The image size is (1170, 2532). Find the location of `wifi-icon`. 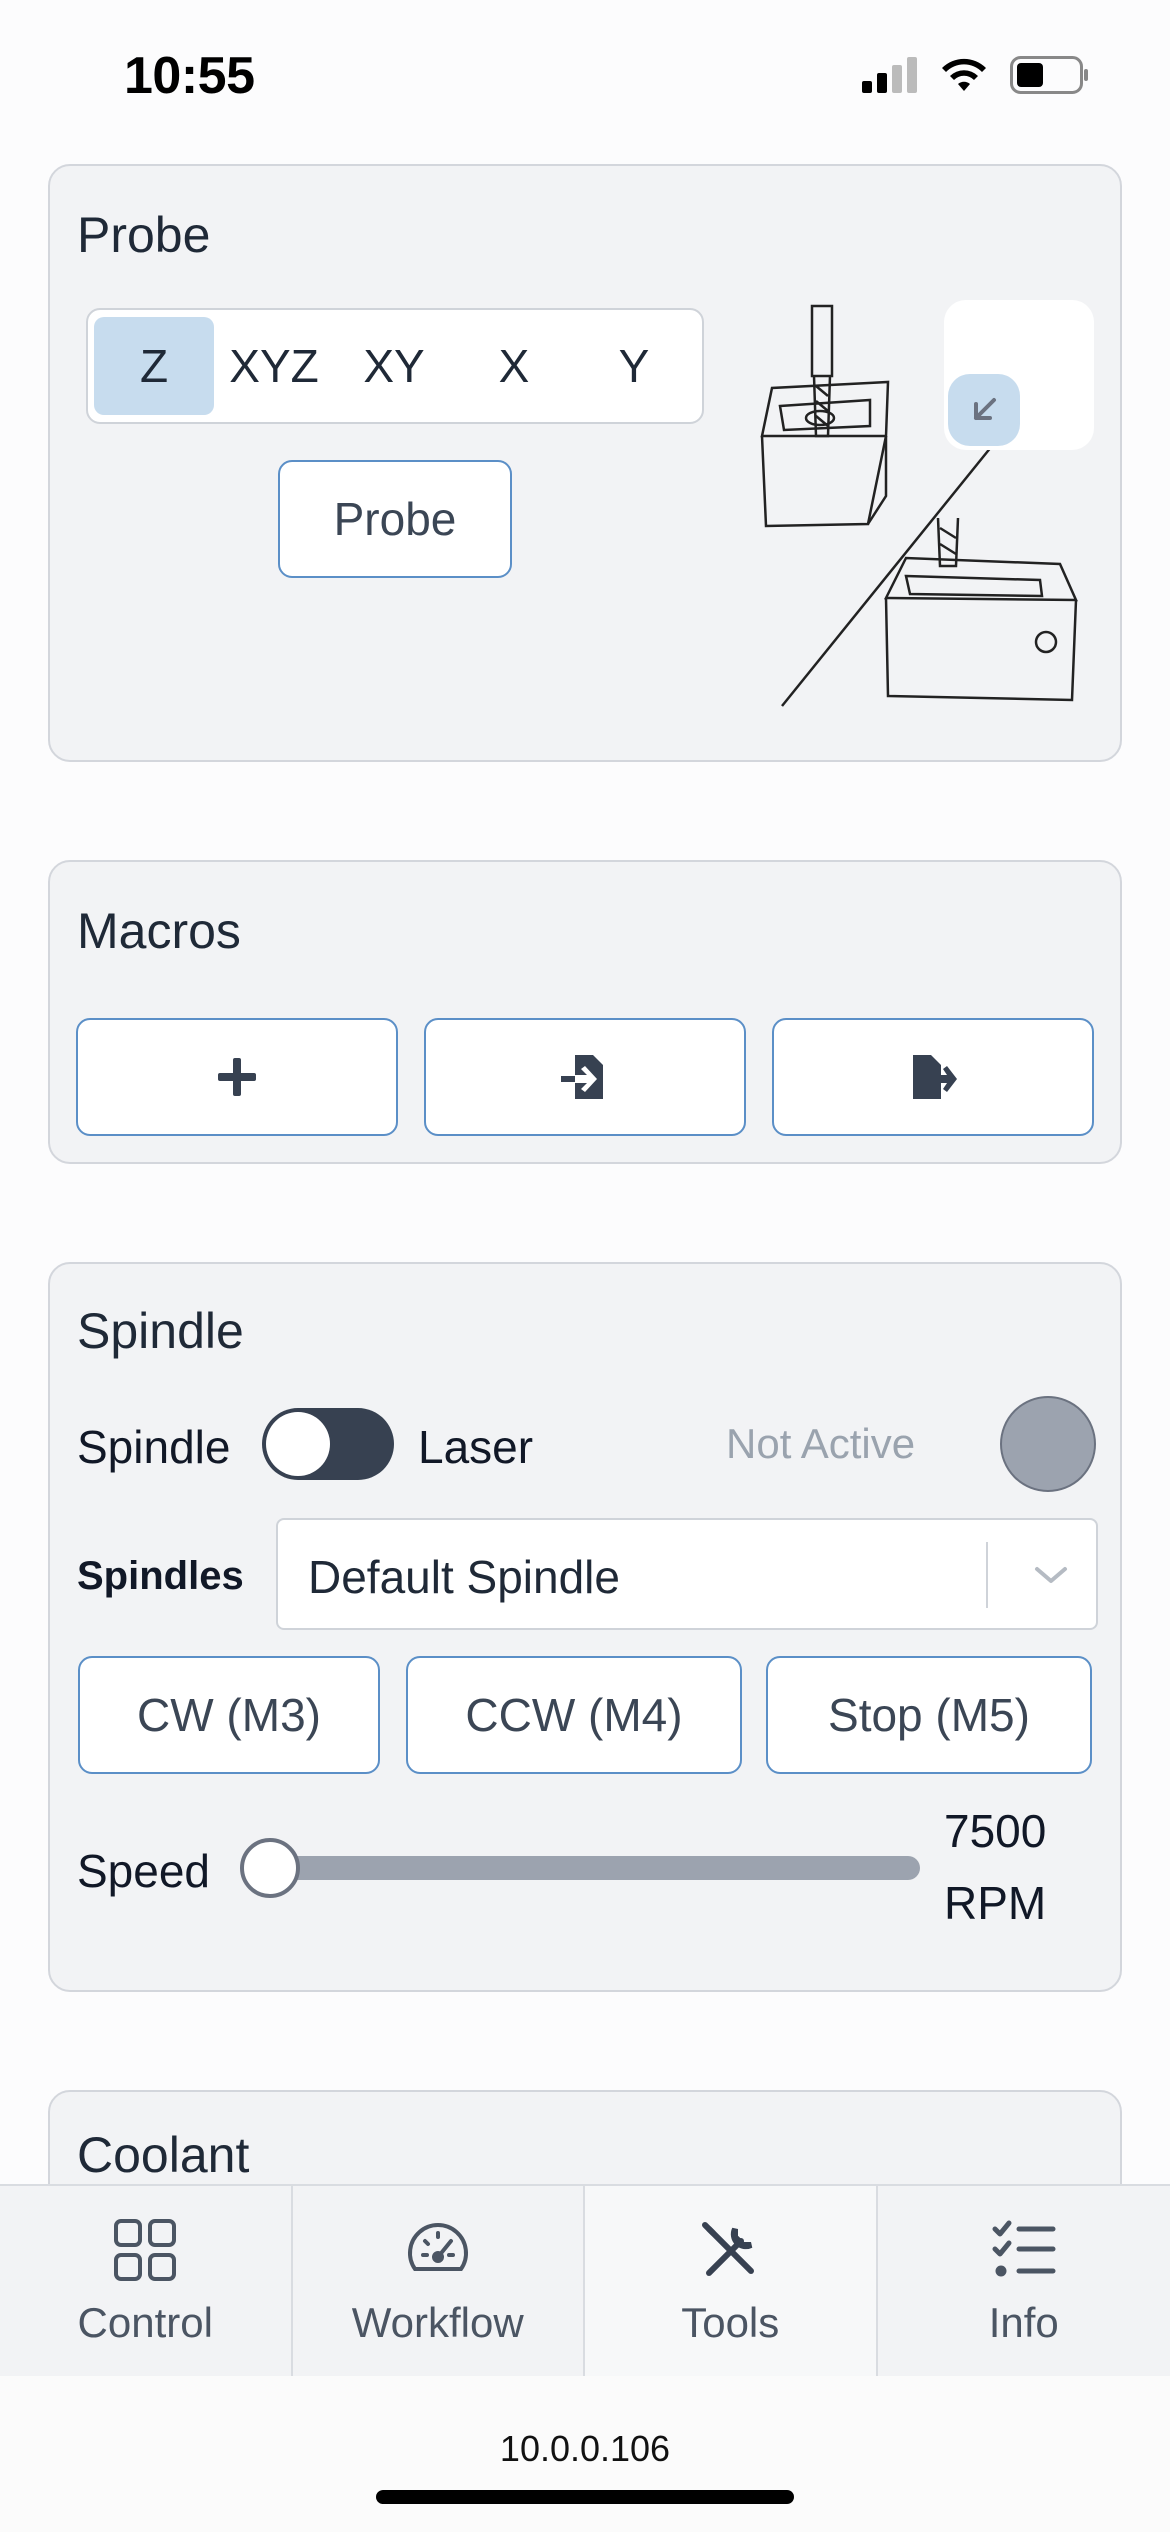

wifi-icon is located at coordinates (964, 74).